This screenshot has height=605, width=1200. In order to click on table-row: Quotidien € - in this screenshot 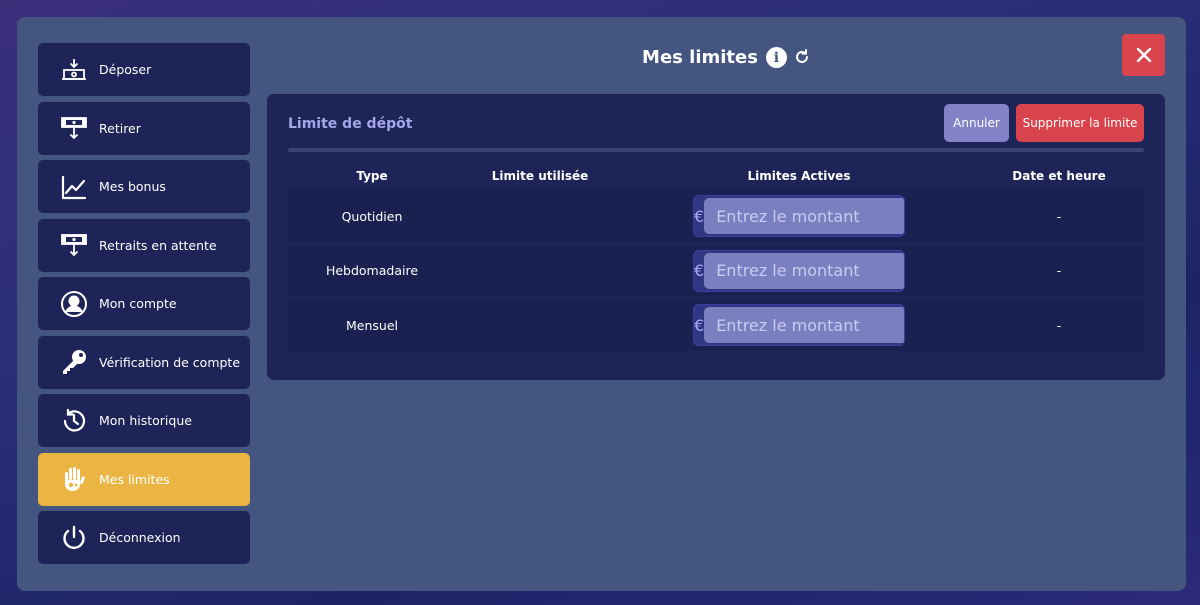, I will do `click(716, 216)`.